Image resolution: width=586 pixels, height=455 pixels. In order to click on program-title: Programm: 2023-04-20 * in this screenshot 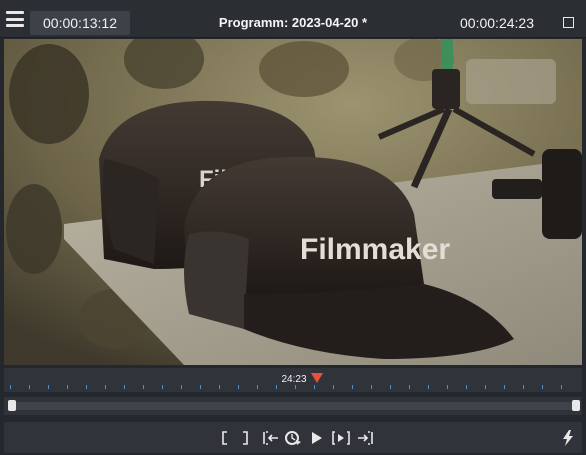, I will do `click(293, 22)`.